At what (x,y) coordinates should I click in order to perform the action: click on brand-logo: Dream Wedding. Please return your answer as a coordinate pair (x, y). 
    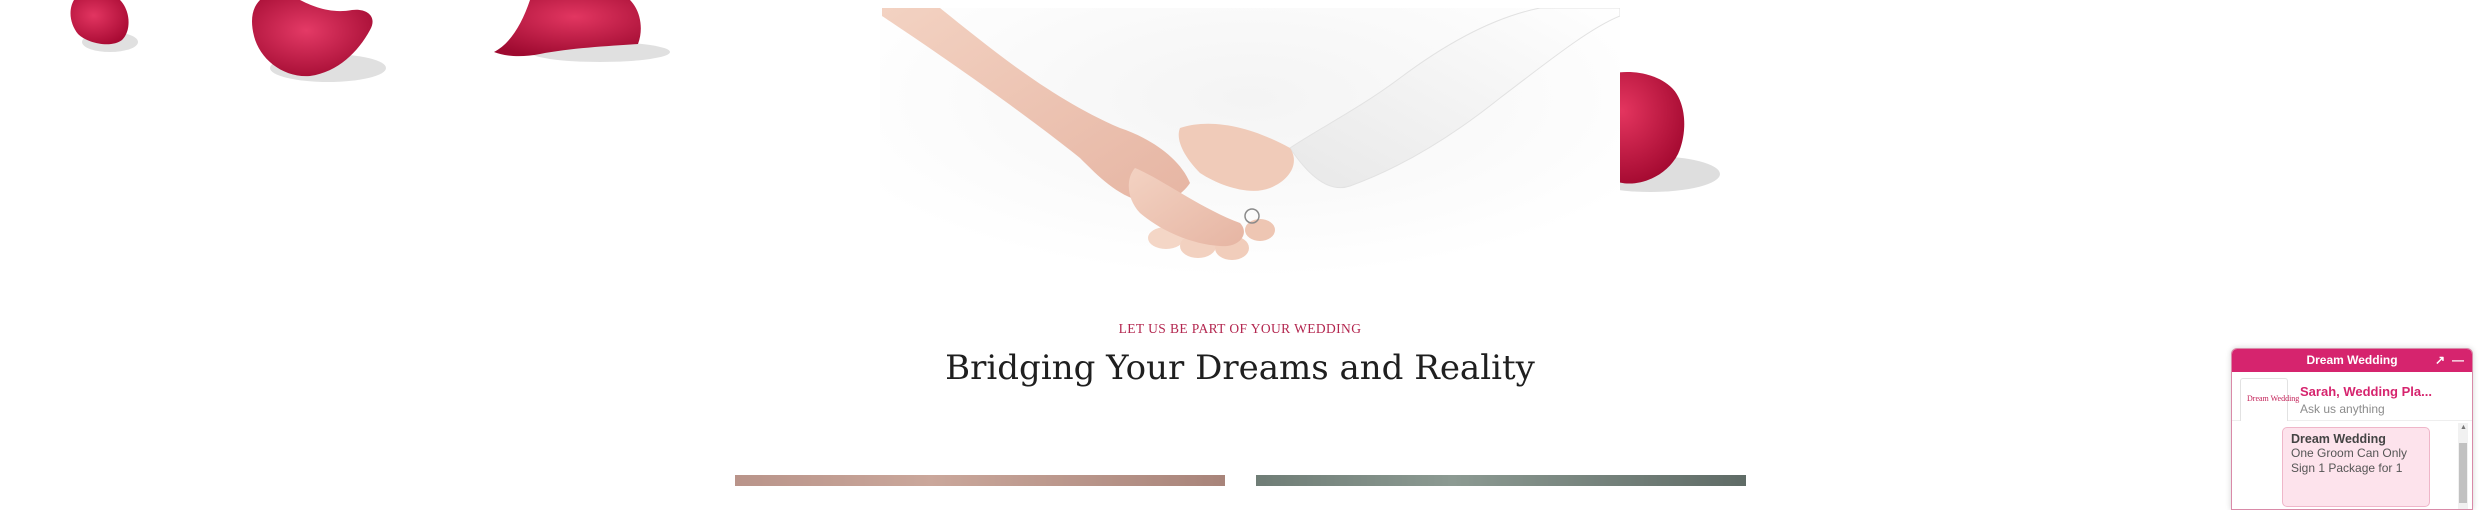
    Looking at the image, I should click on (2273, 398).